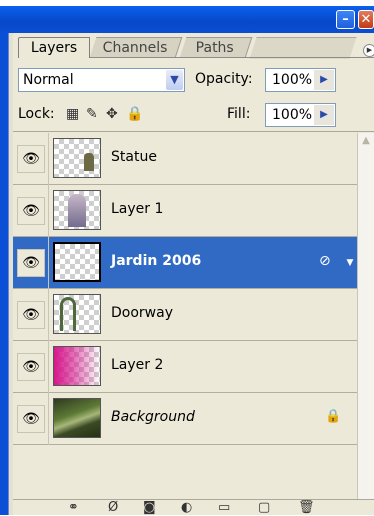 The image size is (374, 516). What do you see at coordinates (324, 115) in the screenshot?
I see `fill-slider-arrow-icon: ▶` at bounding box center [324, 115].